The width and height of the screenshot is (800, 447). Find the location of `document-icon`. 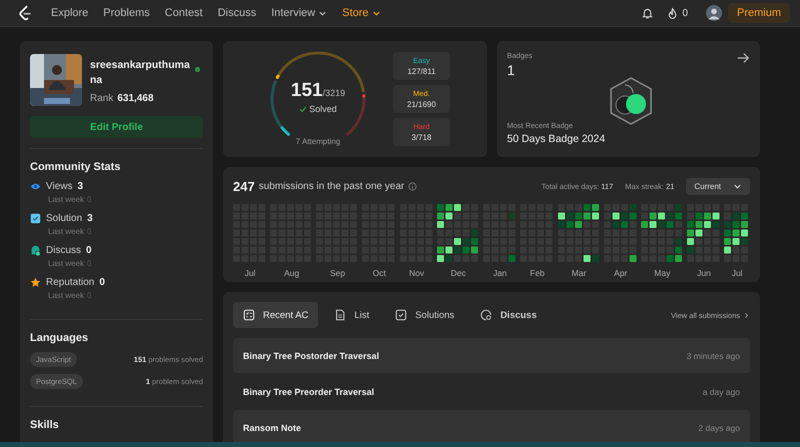

document-icon is located at coordinates (340, 315).